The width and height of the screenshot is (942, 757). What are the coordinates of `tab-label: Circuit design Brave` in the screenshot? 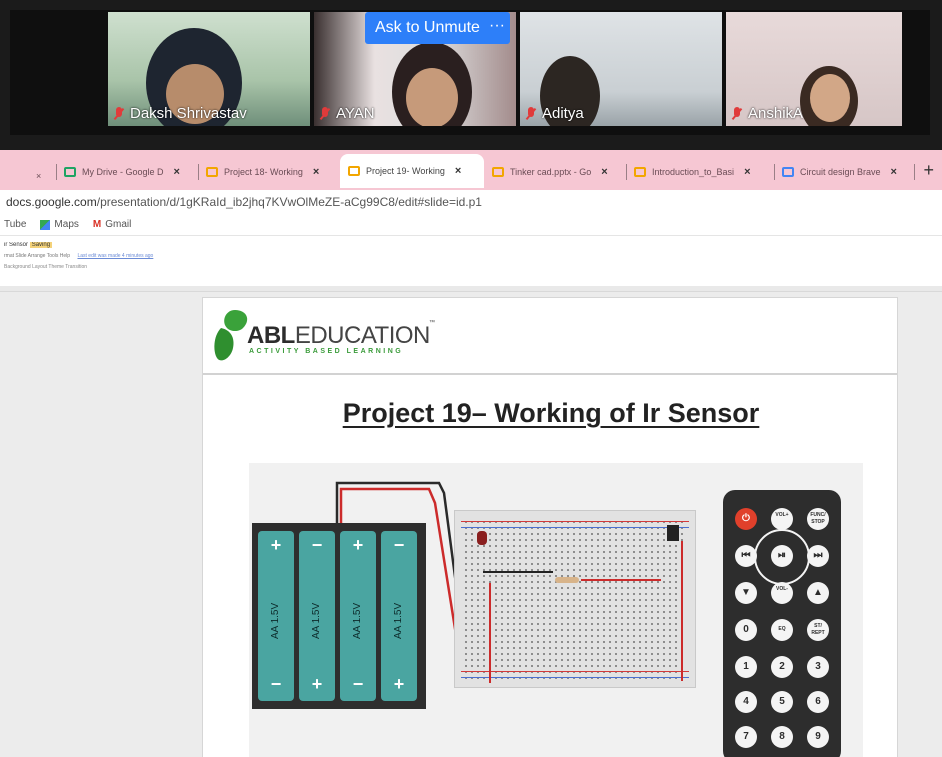 It's located at (840, 172).